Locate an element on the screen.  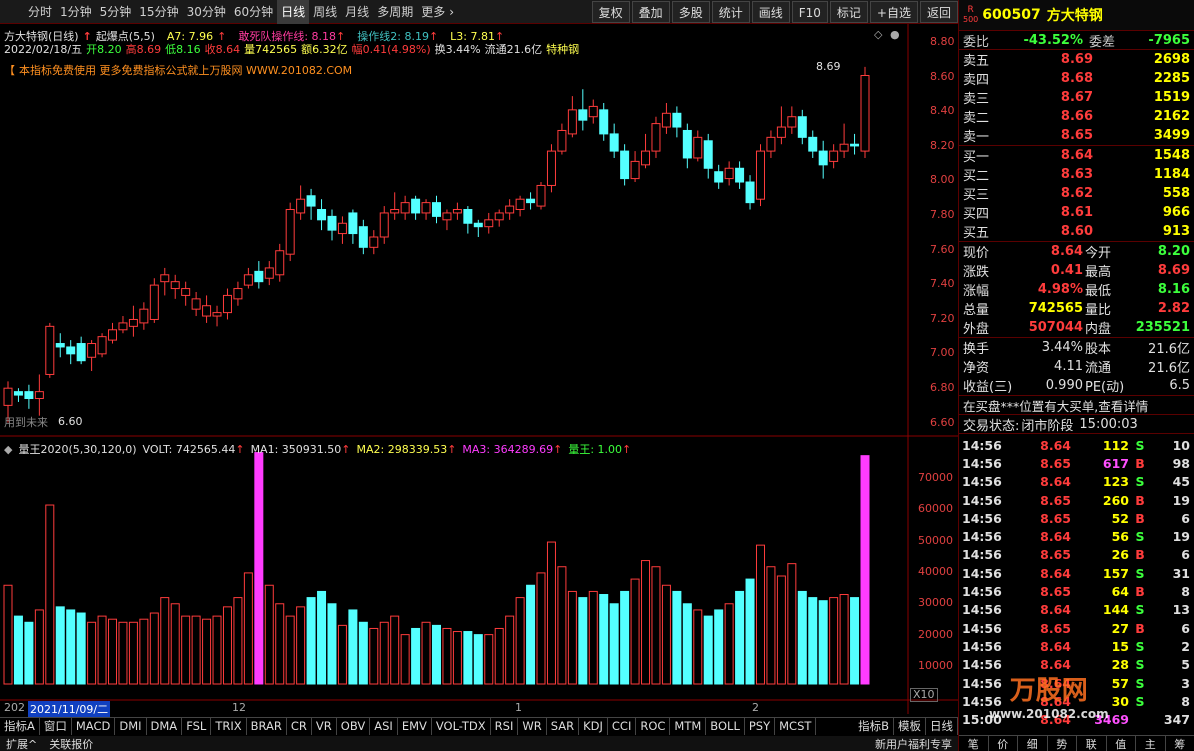
tick-row: 14:56 8.64 157 S 31 is located at coordinates (1076, 573).